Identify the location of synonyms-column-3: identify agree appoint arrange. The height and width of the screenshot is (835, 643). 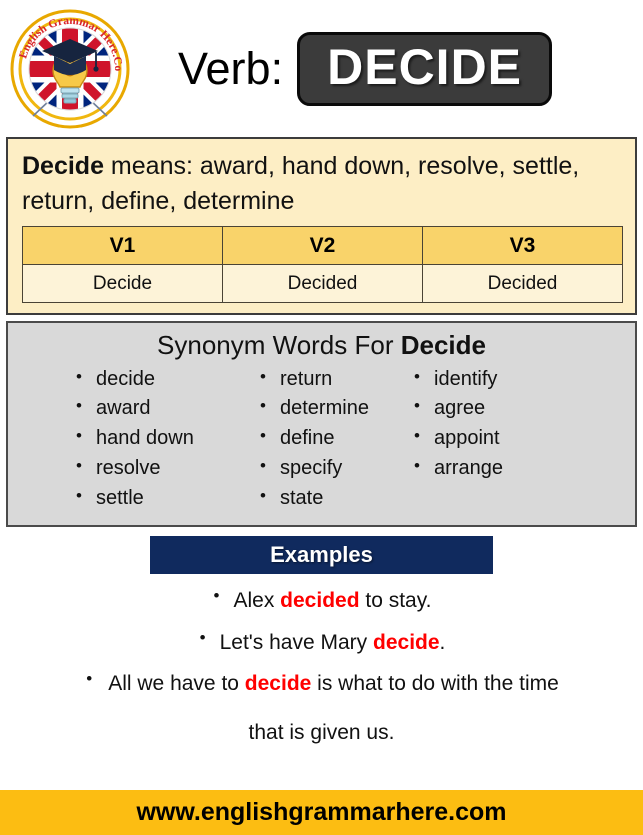
(487, 439).